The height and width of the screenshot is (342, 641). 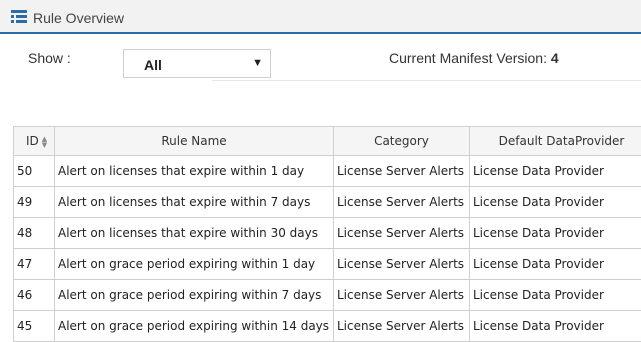 I want to click on column-header-category: Category, so click(x=401, y=141).